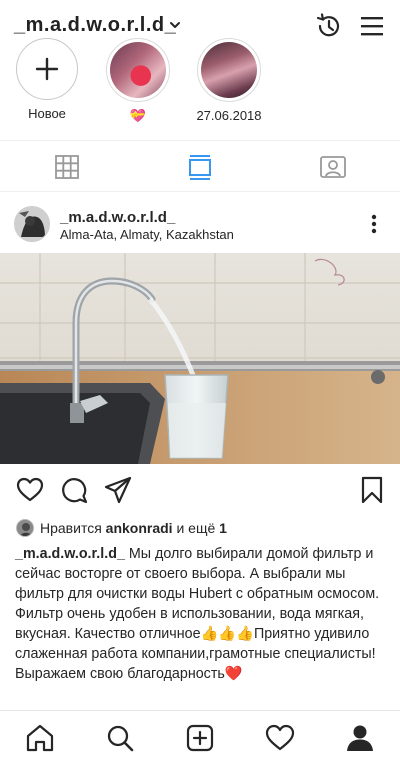  What do you see at coordinates (229, 115) in the screenshot?
I see `highlight-label: 27.06.2018` at bounding box center [229, 115].